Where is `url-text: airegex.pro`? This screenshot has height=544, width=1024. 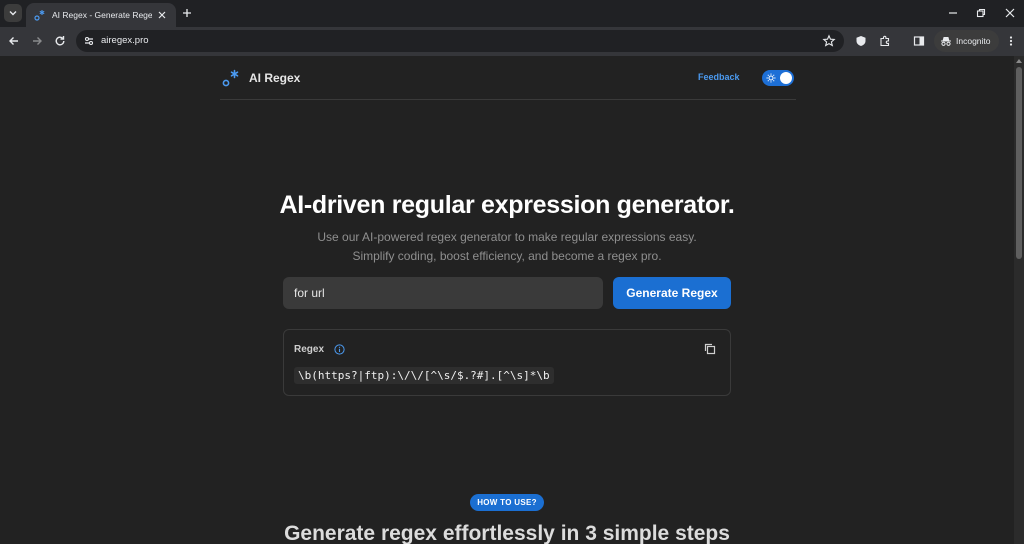 url-text: airegex.pro is located at coordinates (125, 40).